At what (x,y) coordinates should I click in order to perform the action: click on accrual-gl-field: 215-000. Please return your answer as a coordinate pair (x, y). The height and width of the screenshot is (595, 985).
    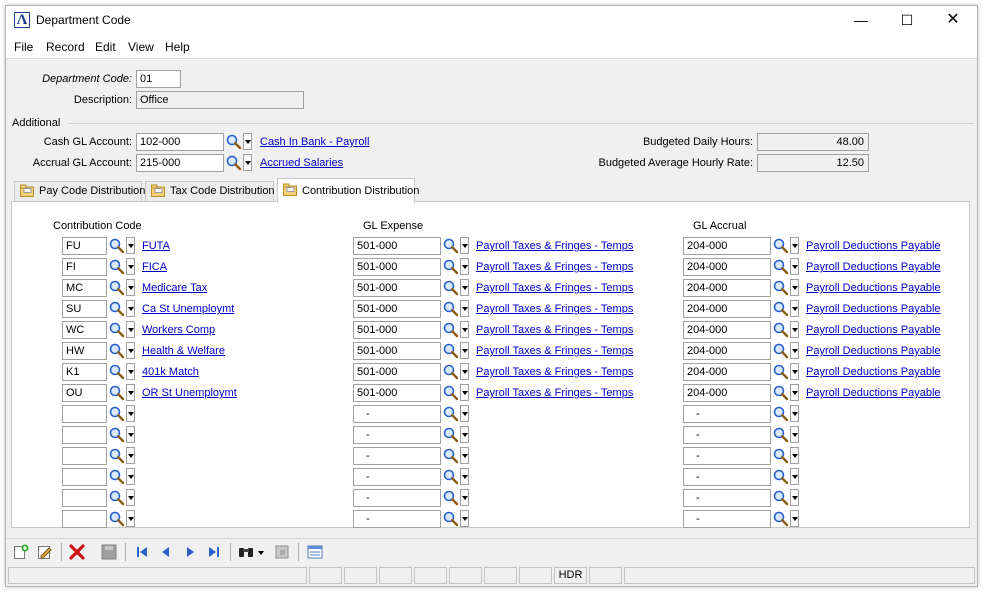
    Looking at the image, I should click on (180, 163).